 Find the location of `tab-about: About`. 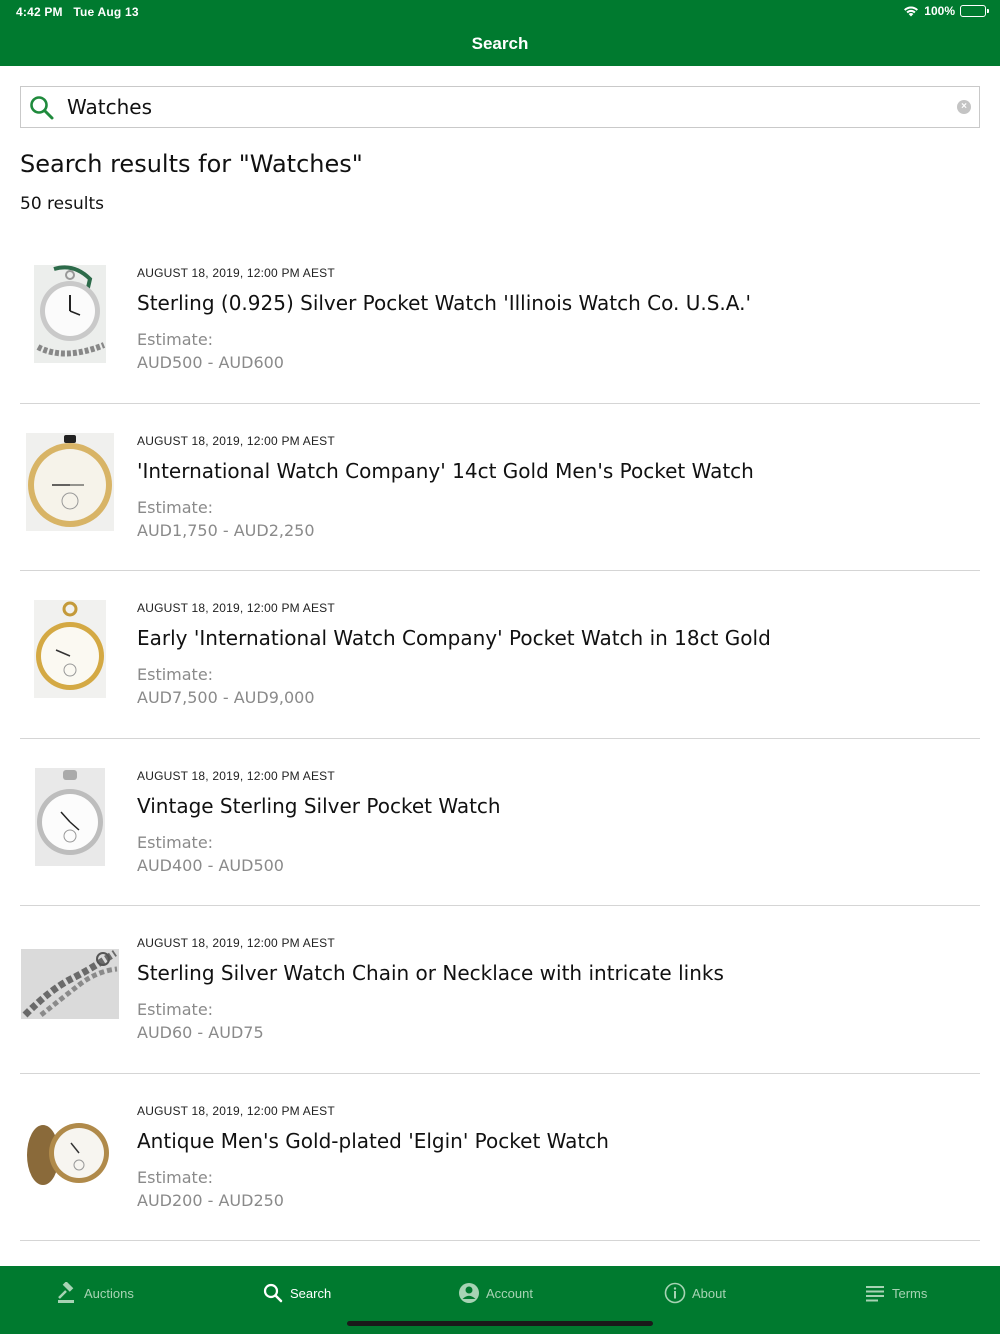

tab-about: About is located at coordinates (695, 1293).